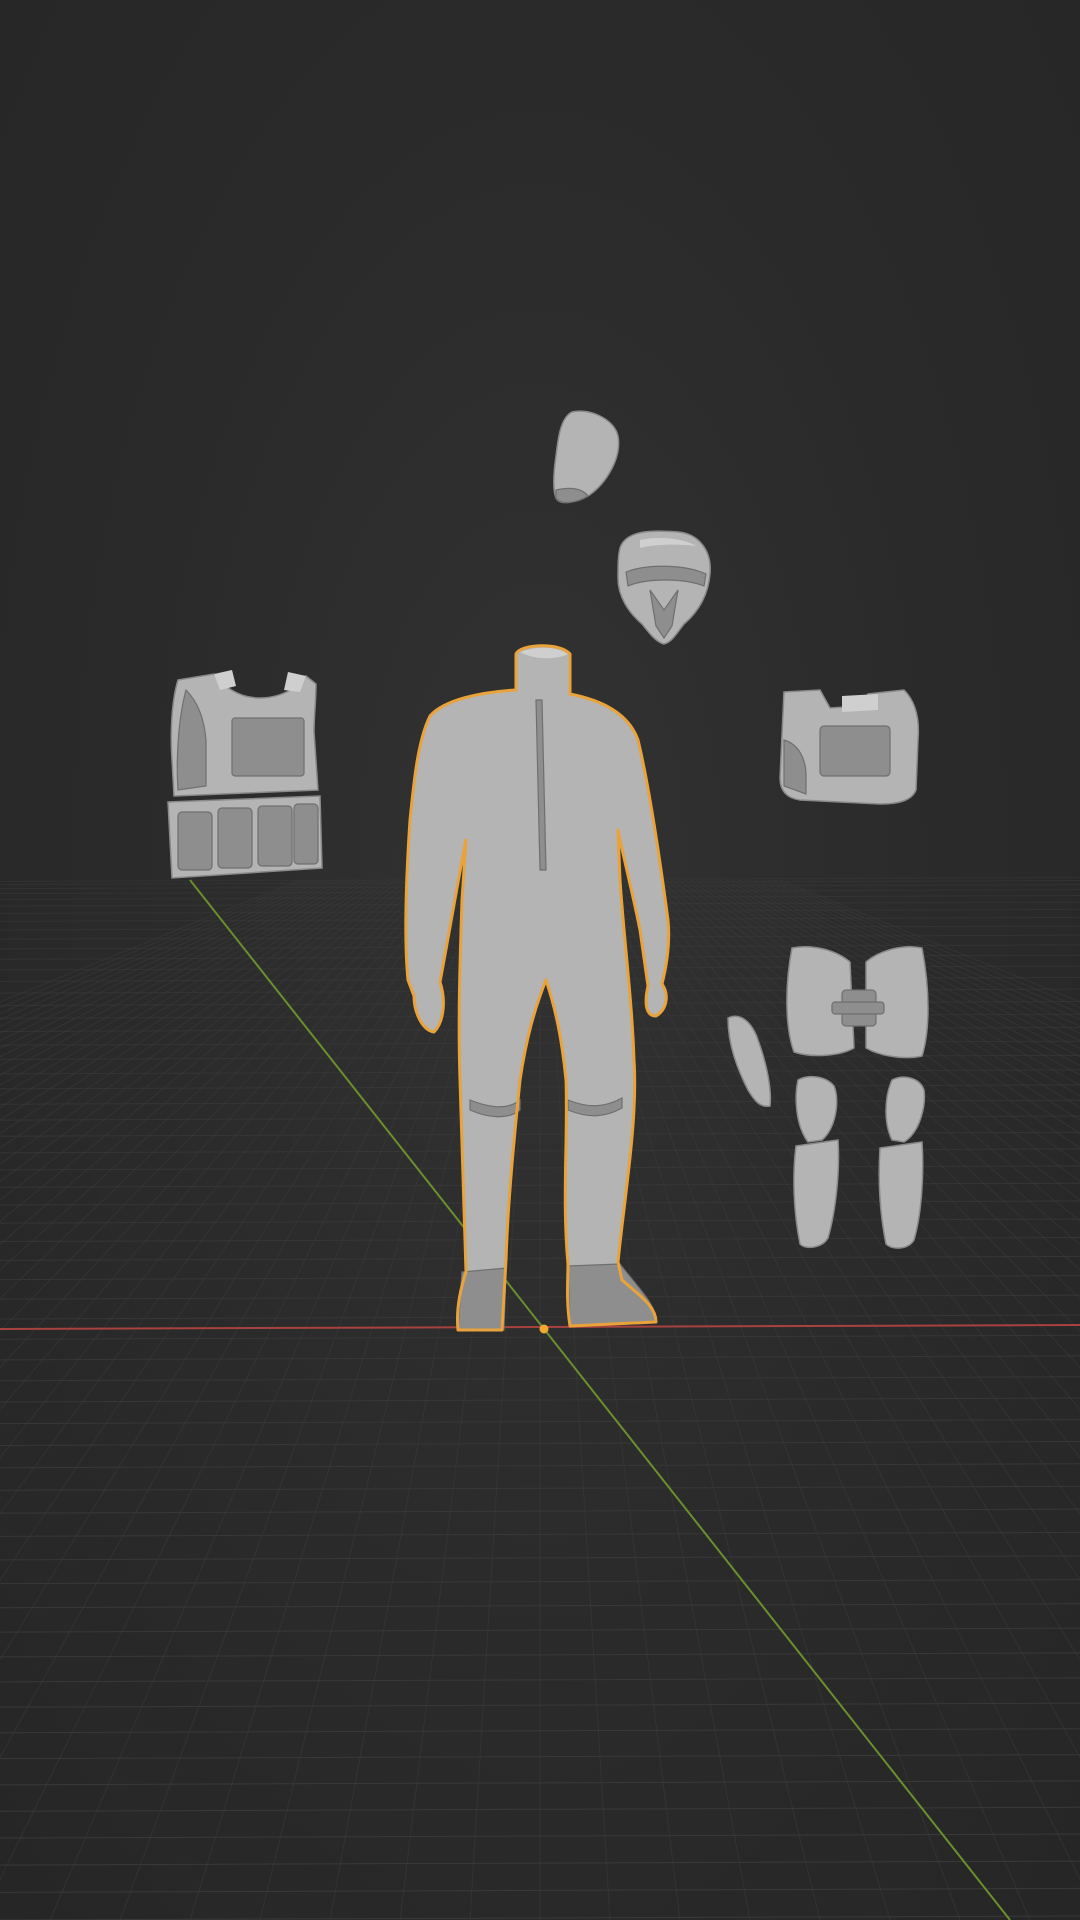 The image size is (1080, 1920). Describe the element at coordinates (849, 747) in the screenshot. I see `chest-plate-mesh` at that location.